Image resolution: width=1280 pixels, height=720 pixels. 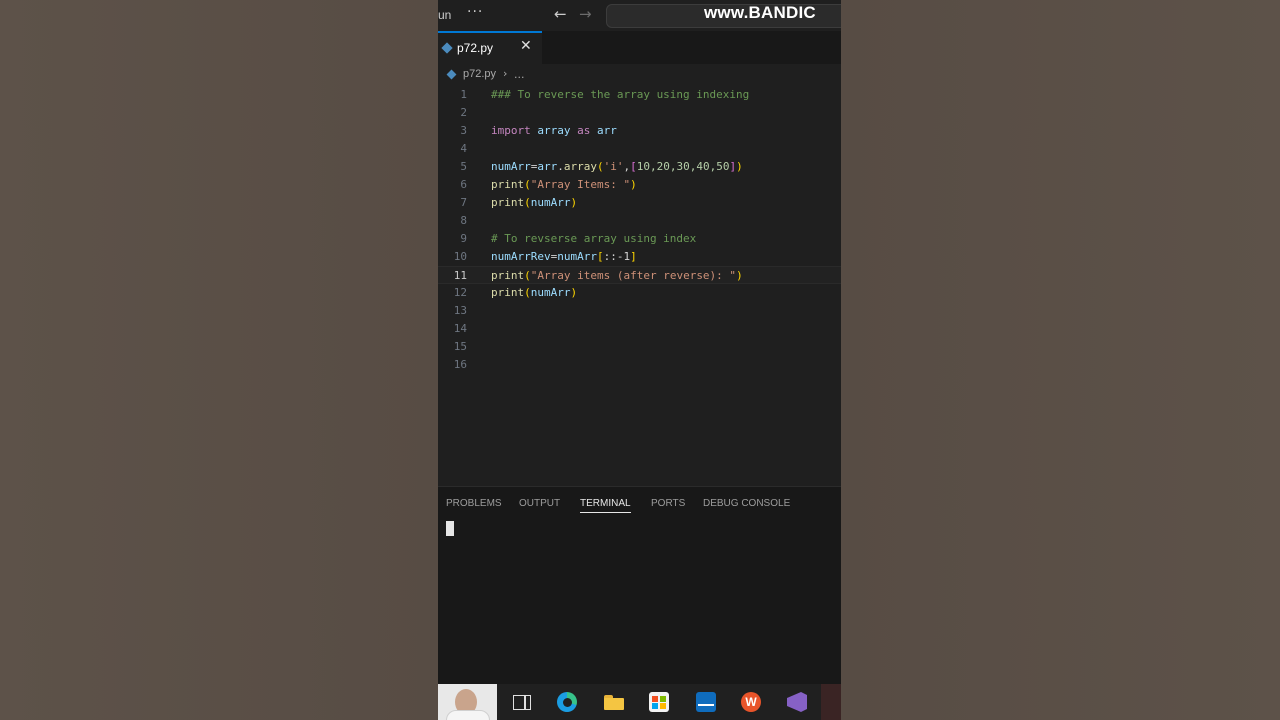 What do you see at coordinates (460, 292) in the screenshot?
I see `line-number: 12` at bounding box center [460, 292].